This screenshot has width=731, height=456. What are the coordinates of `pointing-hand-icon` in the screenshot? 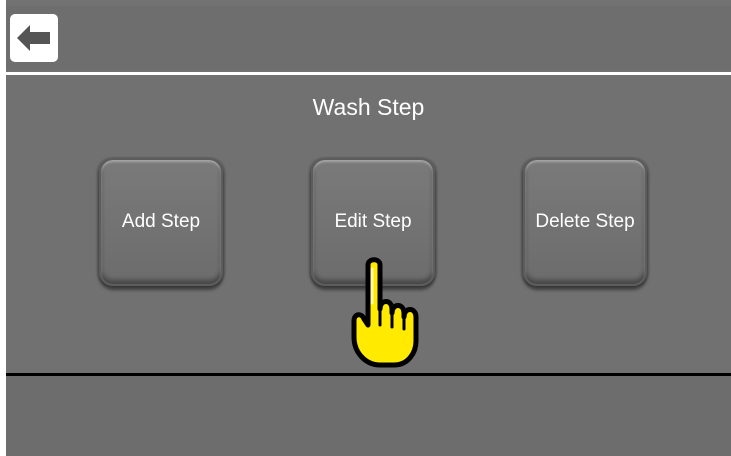 It's located at (385, 312).